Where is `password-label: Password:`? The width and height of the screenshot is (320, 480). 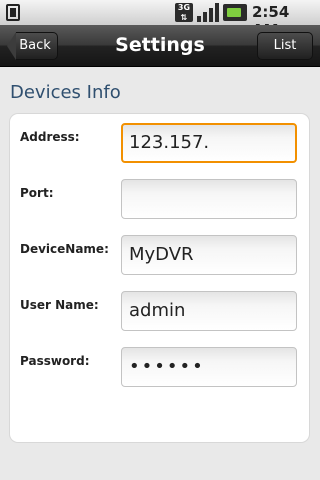
password-label: Password: is located at coordinates (55, 361).